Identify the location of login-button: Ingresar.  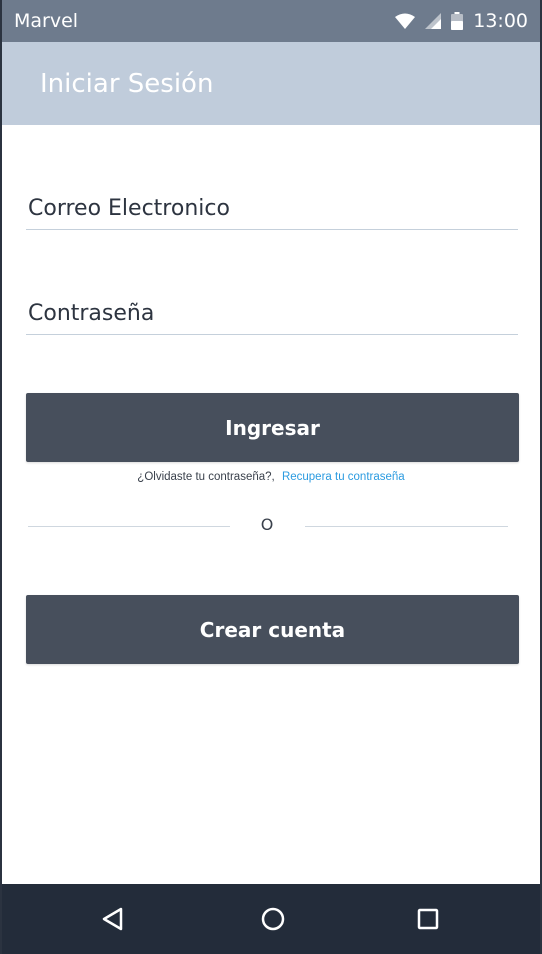
(272, 427).